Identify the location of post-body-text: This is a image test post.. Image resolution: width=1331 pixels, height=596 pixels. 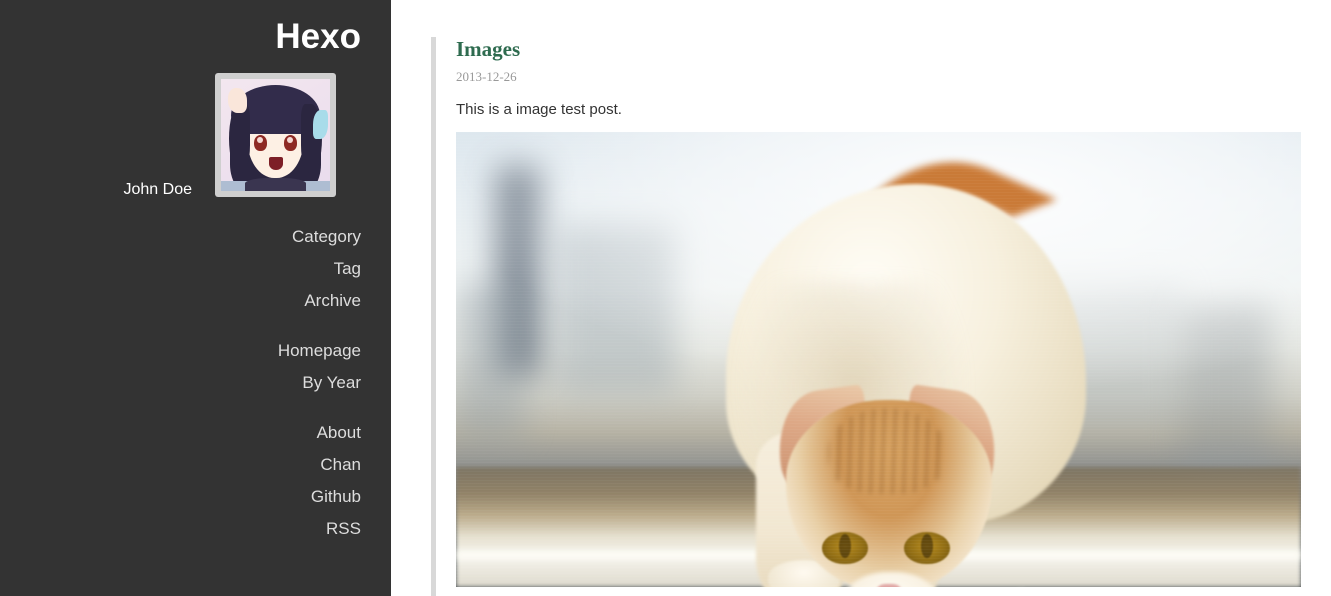
(539, 109).